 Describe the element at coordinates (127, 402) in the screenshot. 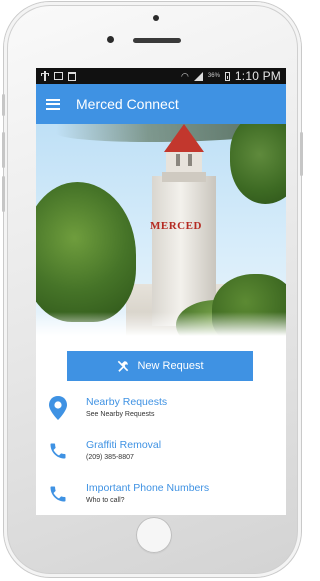

I see `menu-item-title: Nearby Requests` at that location.